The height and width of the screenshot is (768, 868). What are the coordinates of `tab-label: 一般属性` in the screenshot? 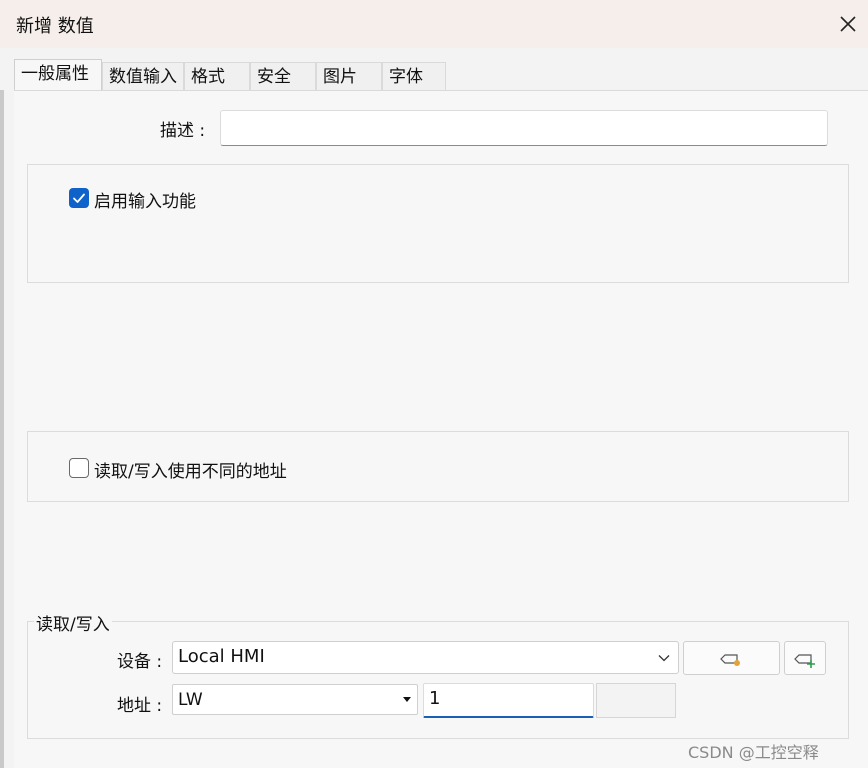 It's located at (55, 74).